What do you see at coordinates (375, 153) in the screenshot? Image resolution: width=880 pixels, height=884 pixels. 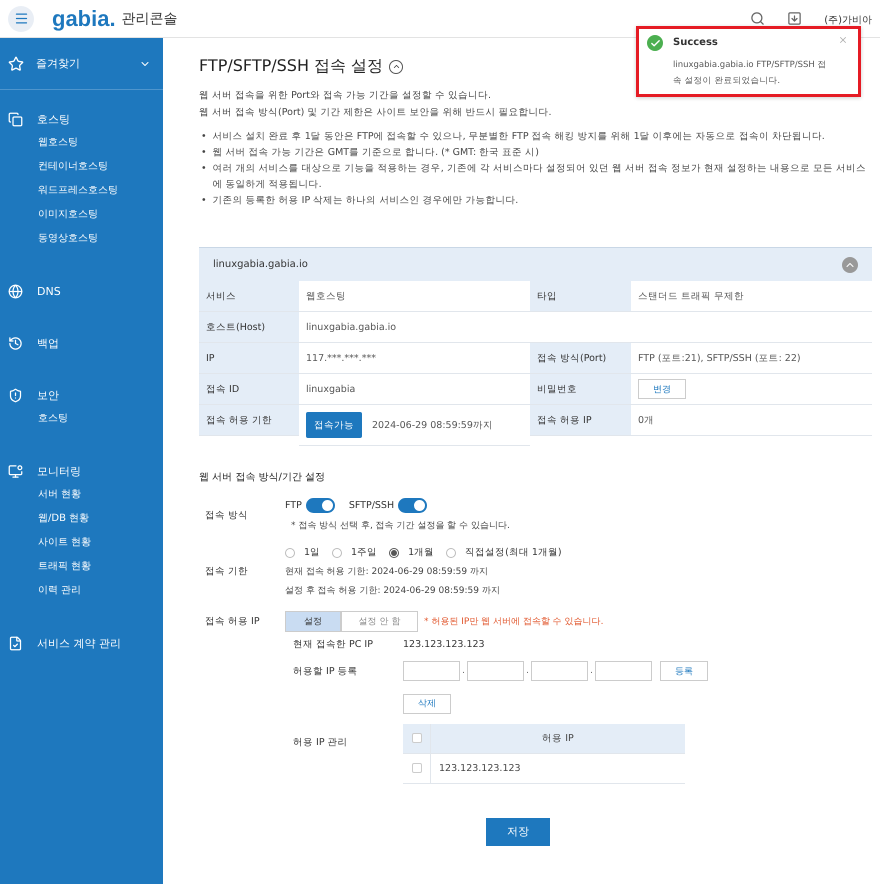 I see `notice-text: 웹 서버 접속 가능 기간은 GMT를 기준으로 합니다. (* GMT: 한국 표준 시)` at bounding box center [375, 153].